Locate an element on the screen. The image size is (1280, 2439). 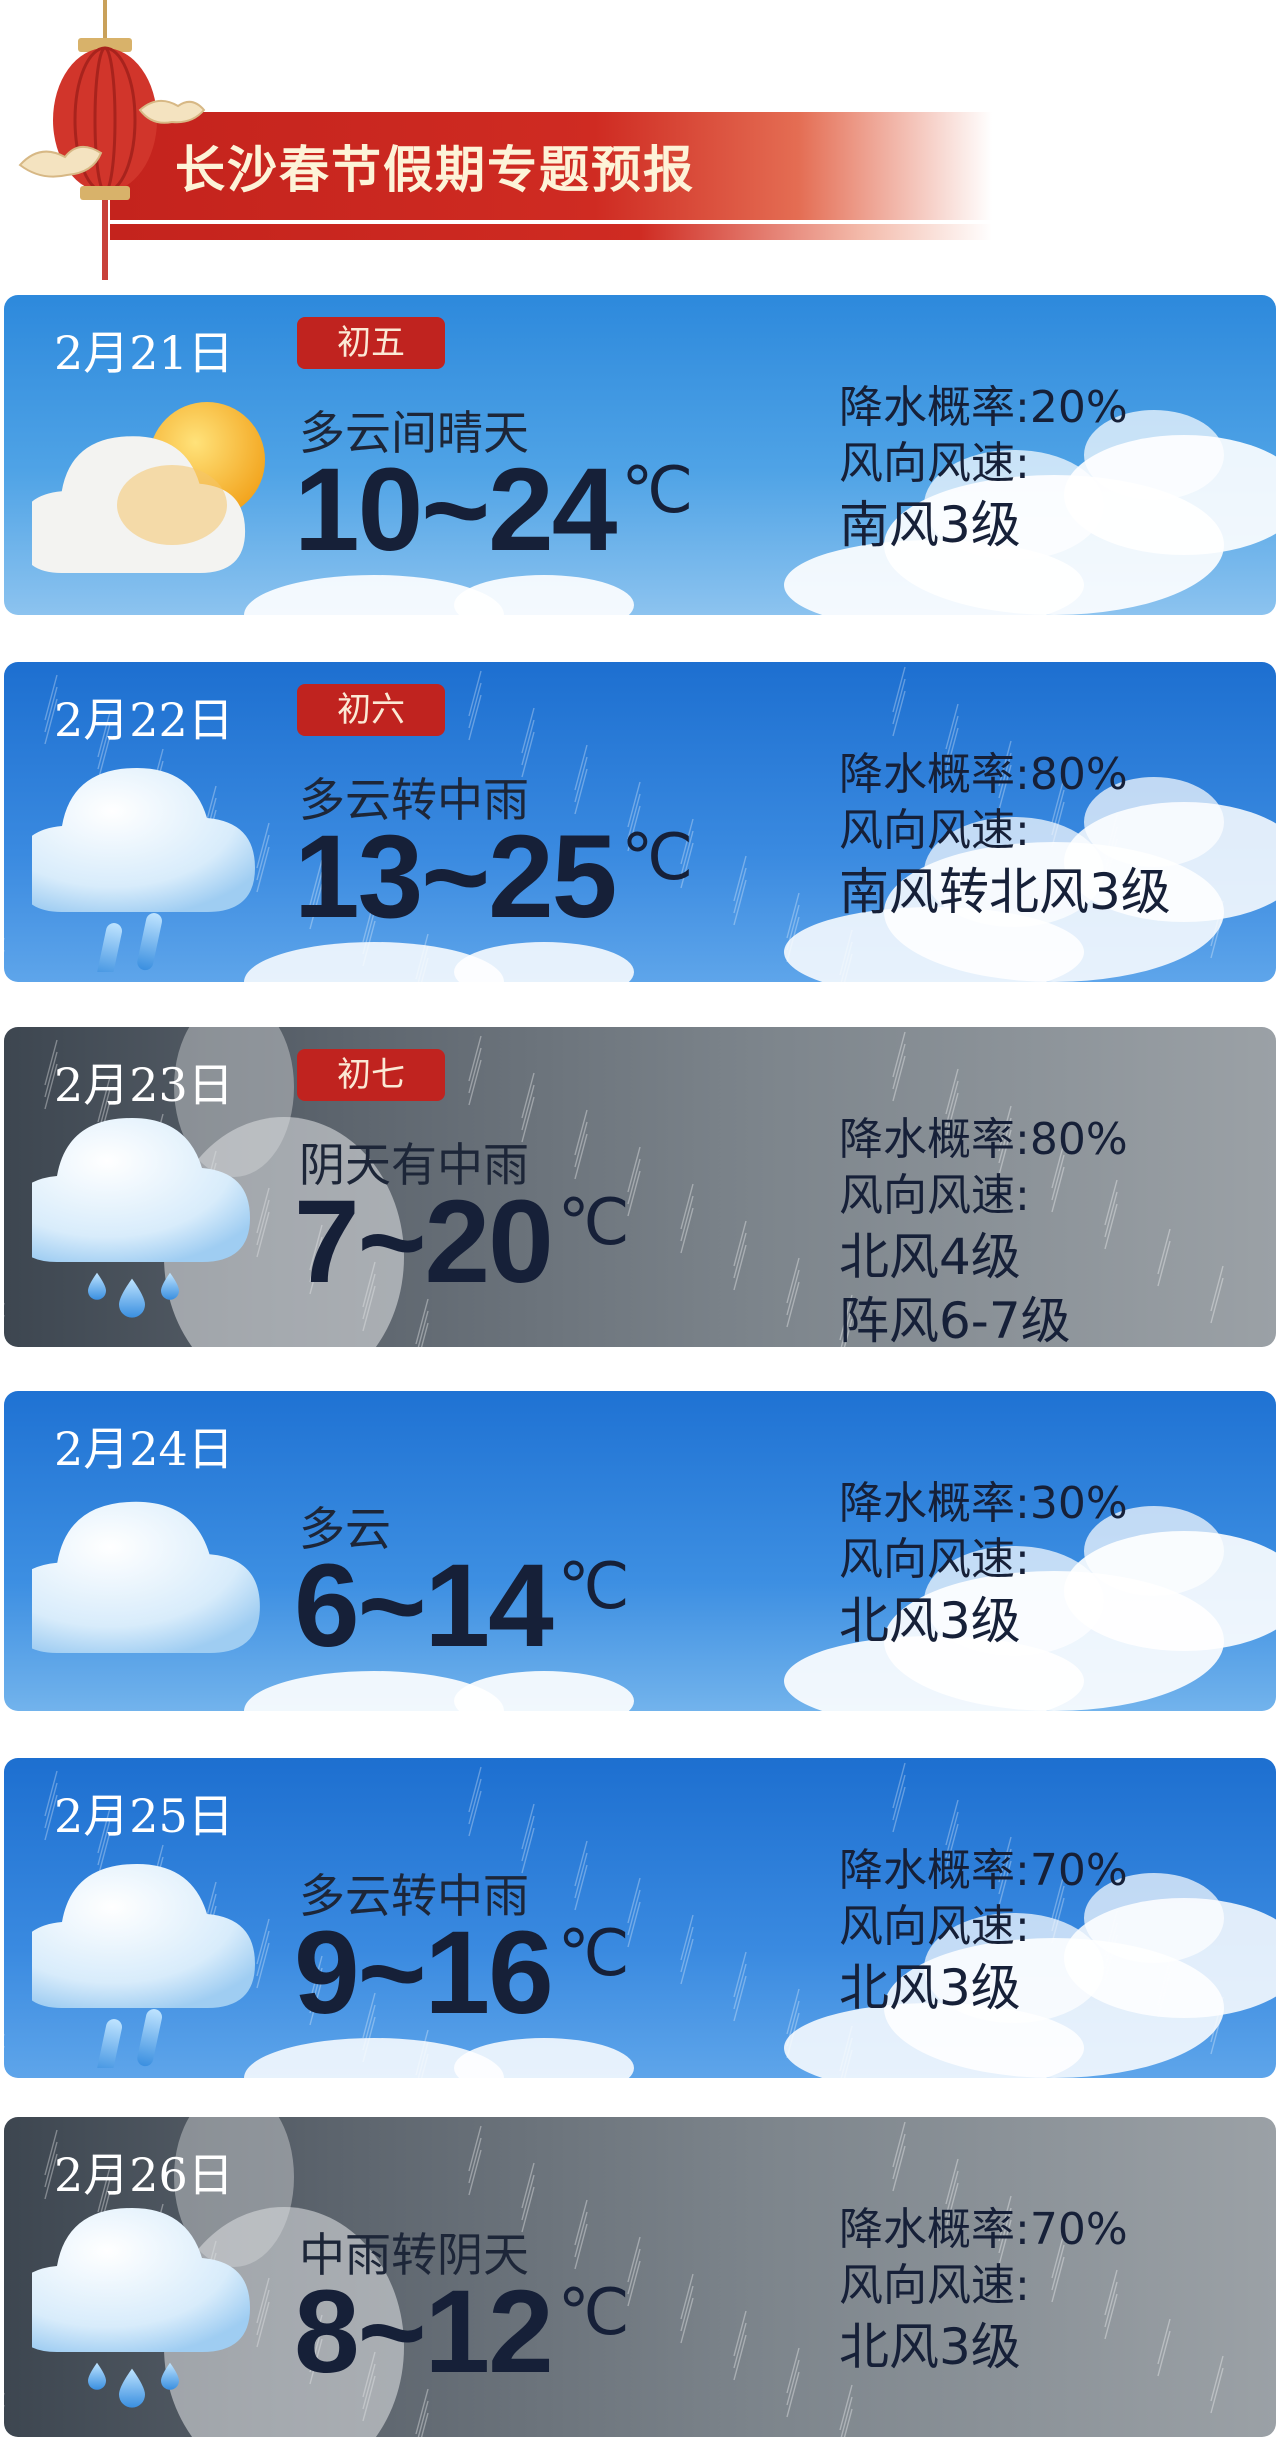
day-card: 2月26日 中雨转阴天 8~12℃ 降水概率:70% 风向风速: 北风3级 is located at coordinates (640, 2277).